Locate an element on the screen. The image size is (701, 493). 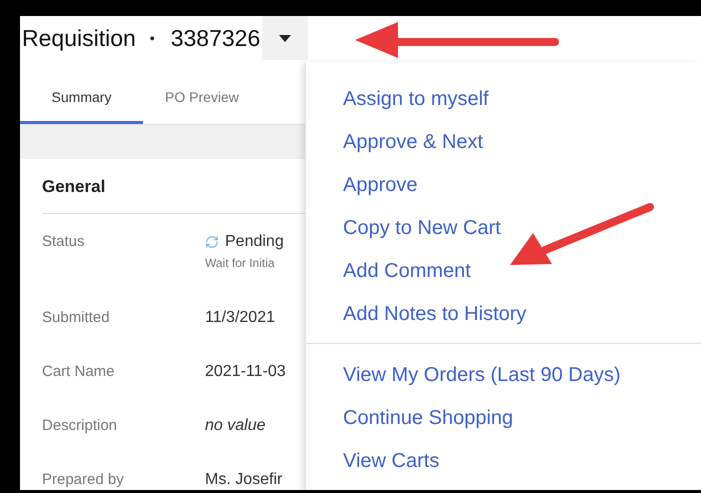
dropdown-button is located at coordinates (285, 38).